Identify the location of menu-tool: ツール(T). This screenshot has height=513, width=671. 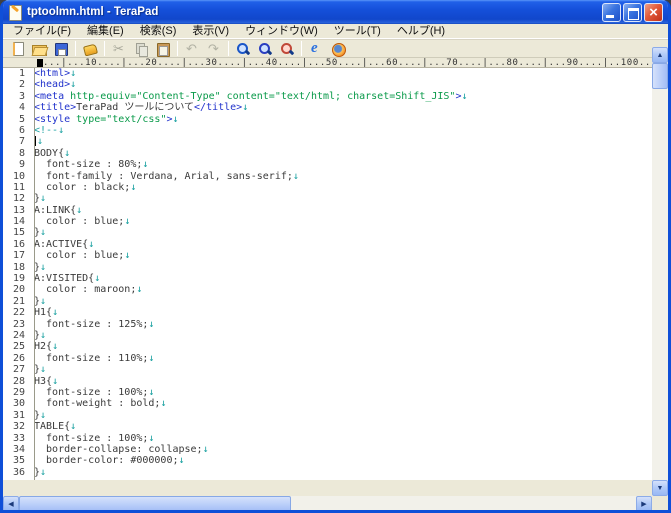
(357, 31).